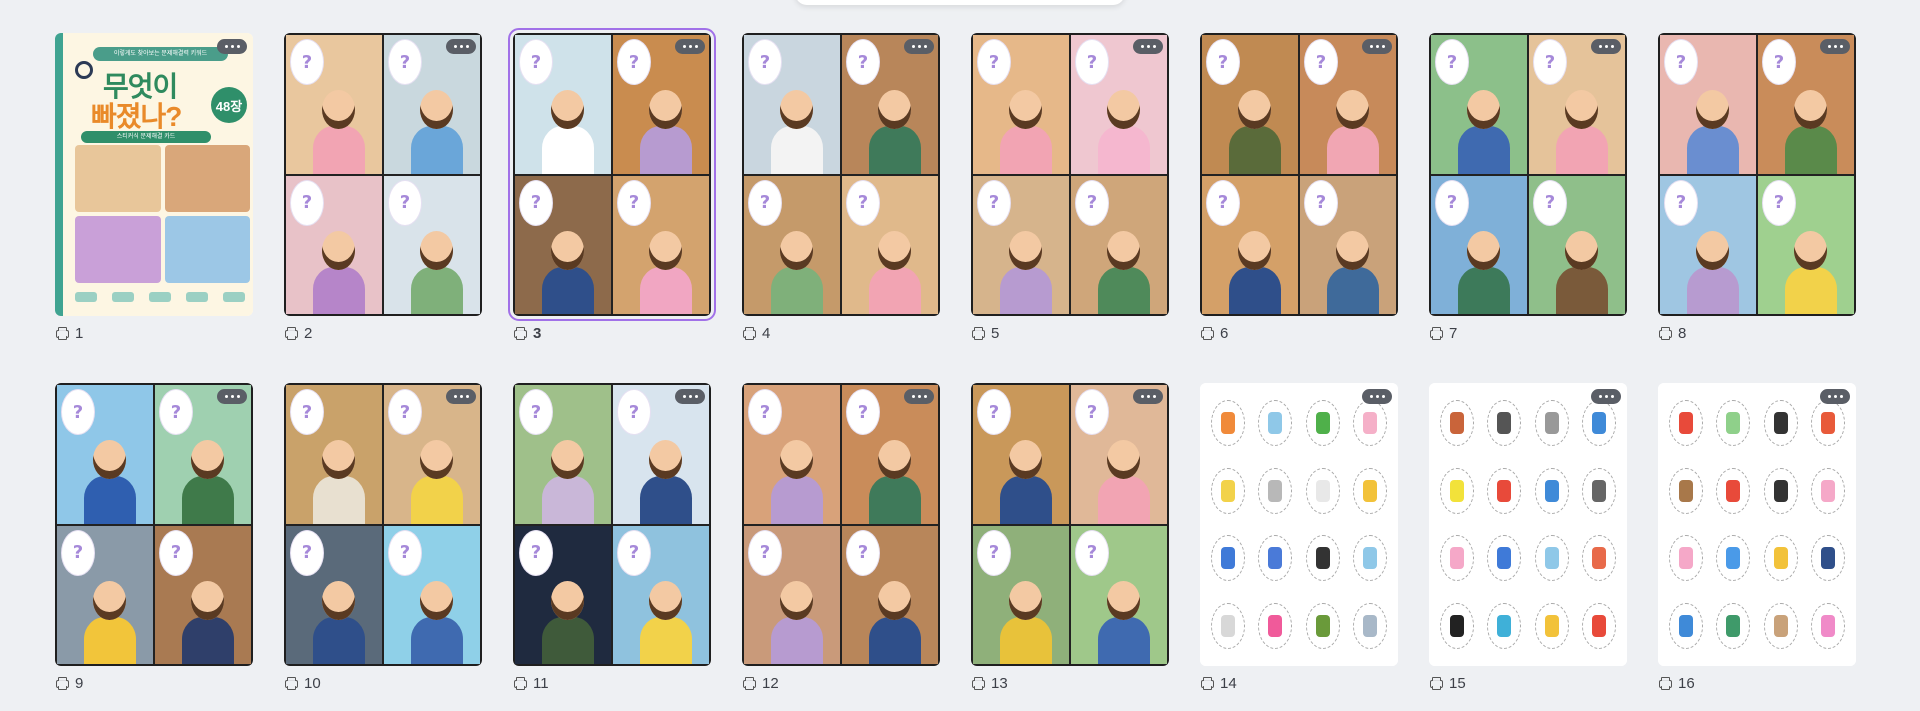 The width and height of the screenshot is (1920, 711). I want to click on page-card: ???? 5, so click(1070, 188).